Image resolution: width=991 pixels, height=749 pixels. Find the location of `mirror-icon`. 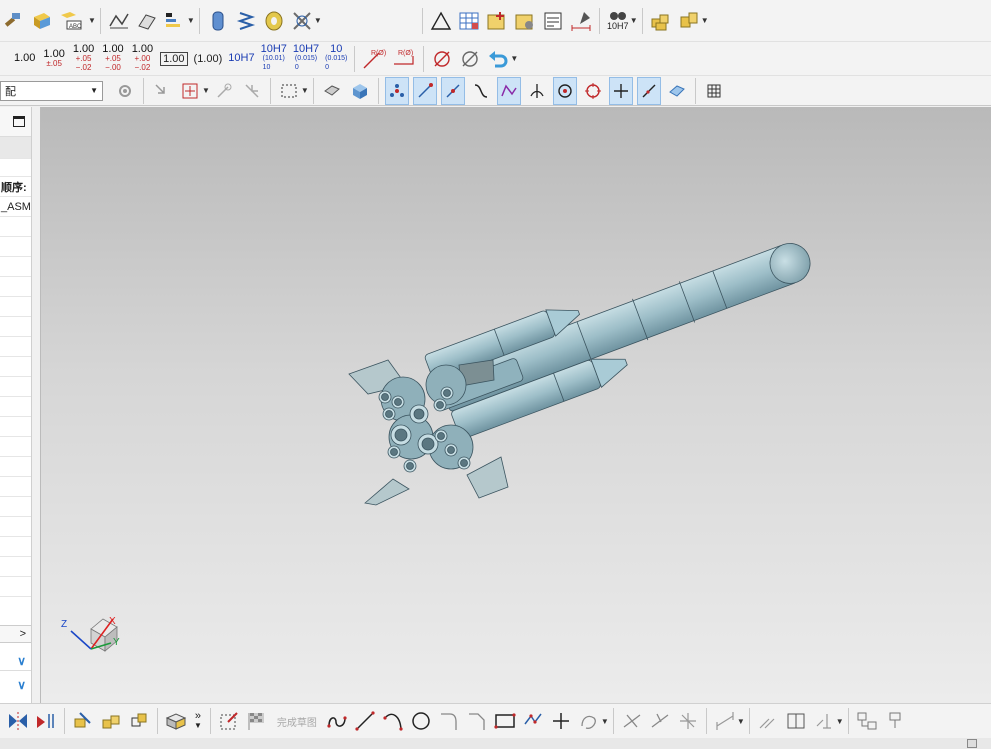

mirror-icon is located at coordinates (18, 721).